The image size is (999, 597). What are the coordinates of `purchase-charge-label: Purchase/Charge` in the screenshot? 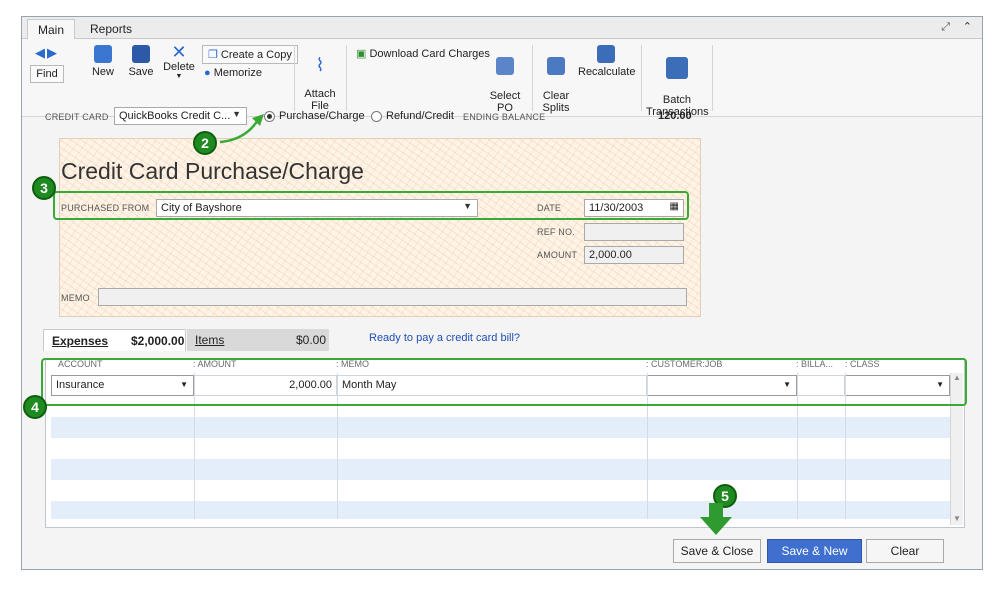 It's located at (322, 116).